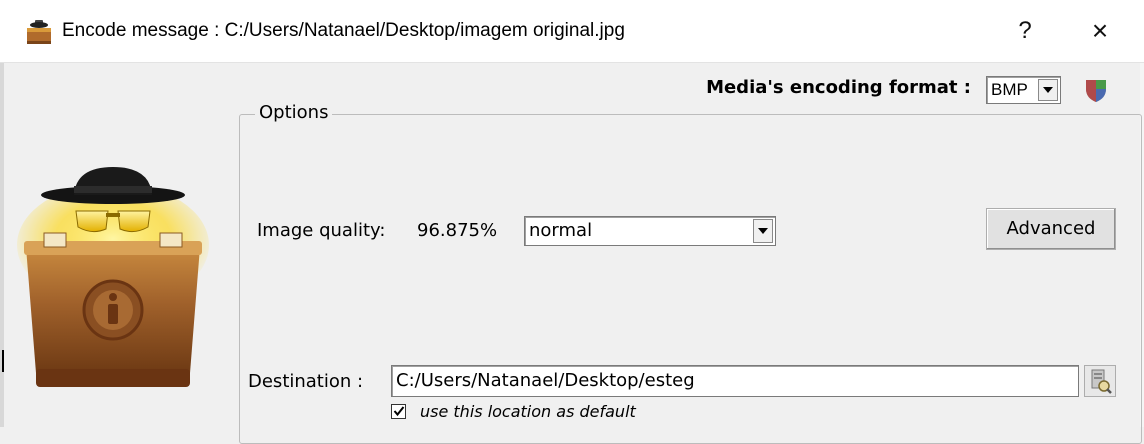 This screenshot has height=444, width=1144. I want to click on default-location-checkbox, so click(398, 411).